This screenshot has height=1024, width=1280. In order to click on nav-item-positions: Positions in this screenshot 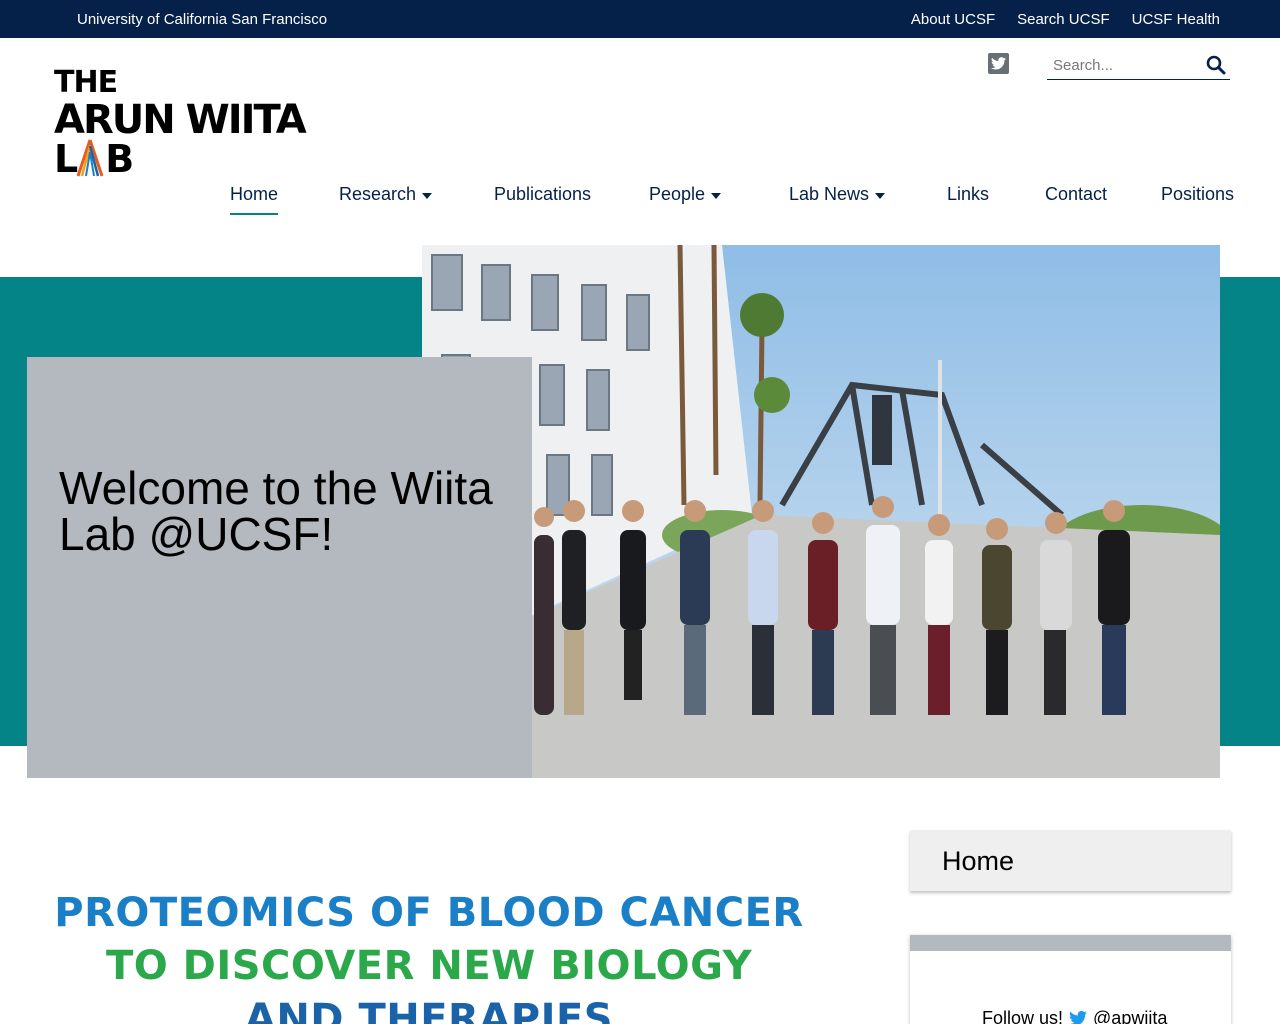, I will do `click(1197, 194)`.